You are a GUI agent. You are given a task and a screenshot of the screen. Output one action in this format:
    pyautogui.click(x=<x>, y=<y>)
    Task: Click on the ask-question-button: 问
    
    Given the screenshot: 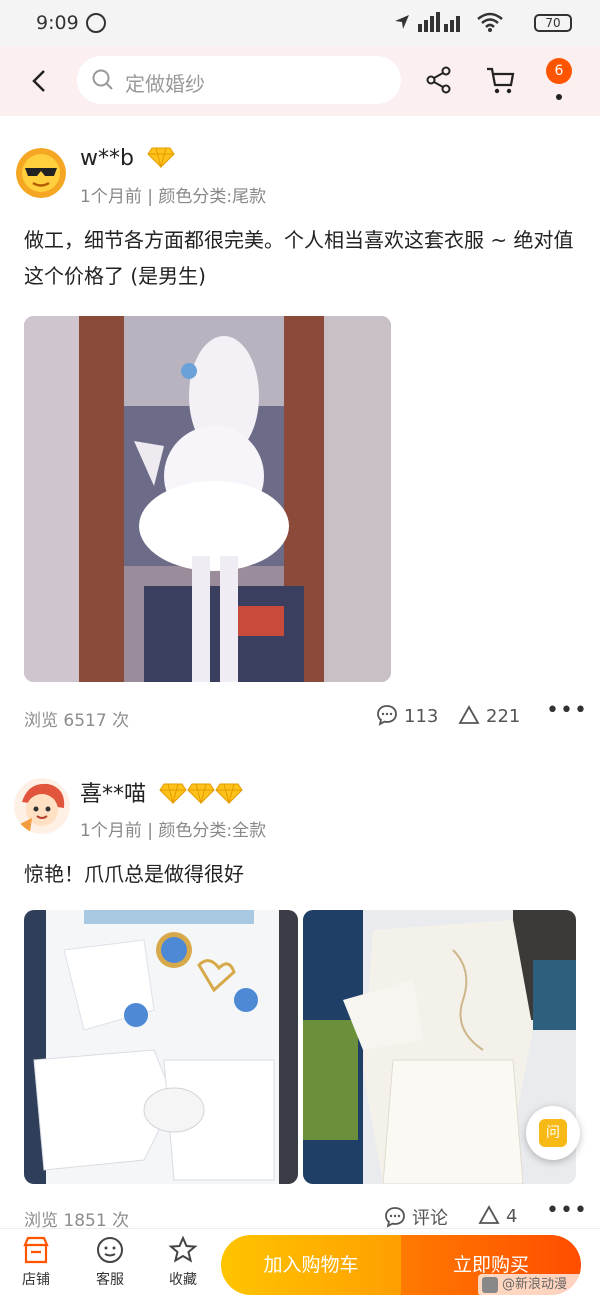 What is the action you would take?
    pyautogui.click(x=553, y=1133)
    